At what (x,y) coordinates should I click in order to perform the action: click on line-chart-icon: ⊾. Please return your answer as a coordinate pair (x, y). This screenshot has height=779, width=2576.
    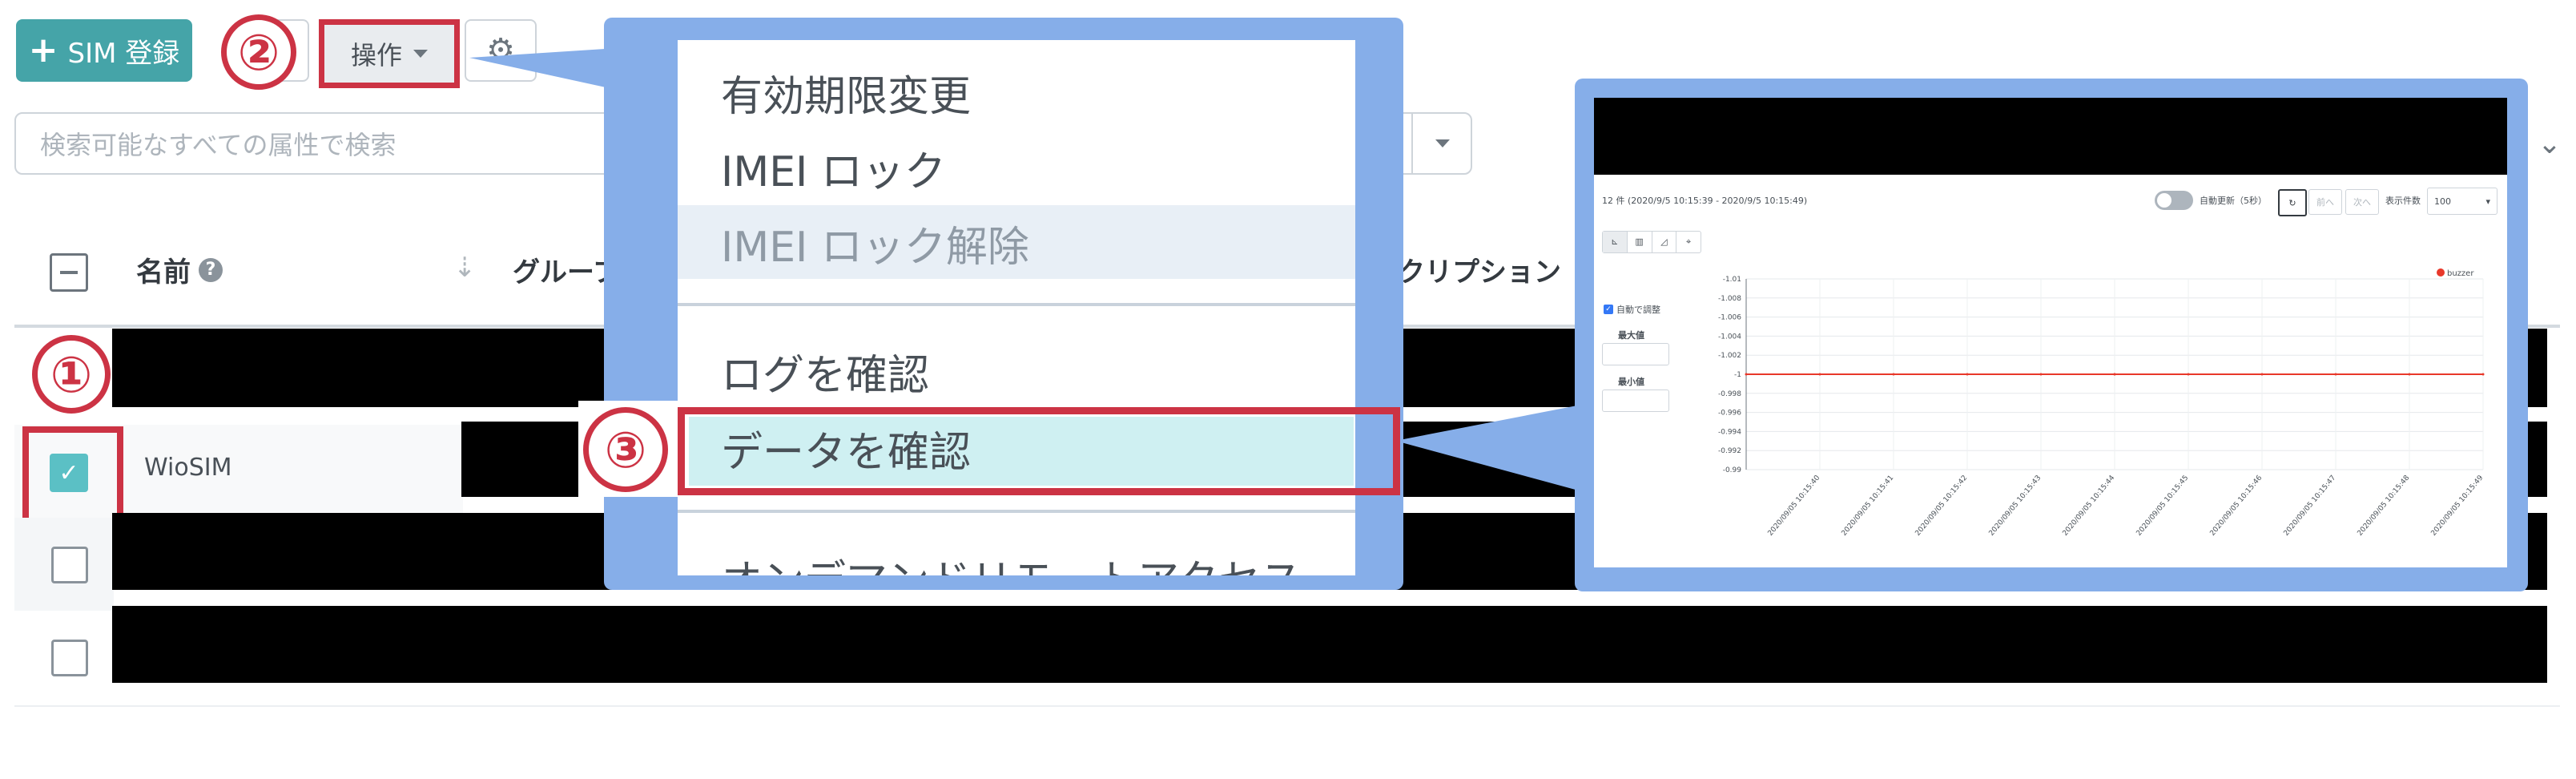
    Looking at the image, I should click on (1615, 242).